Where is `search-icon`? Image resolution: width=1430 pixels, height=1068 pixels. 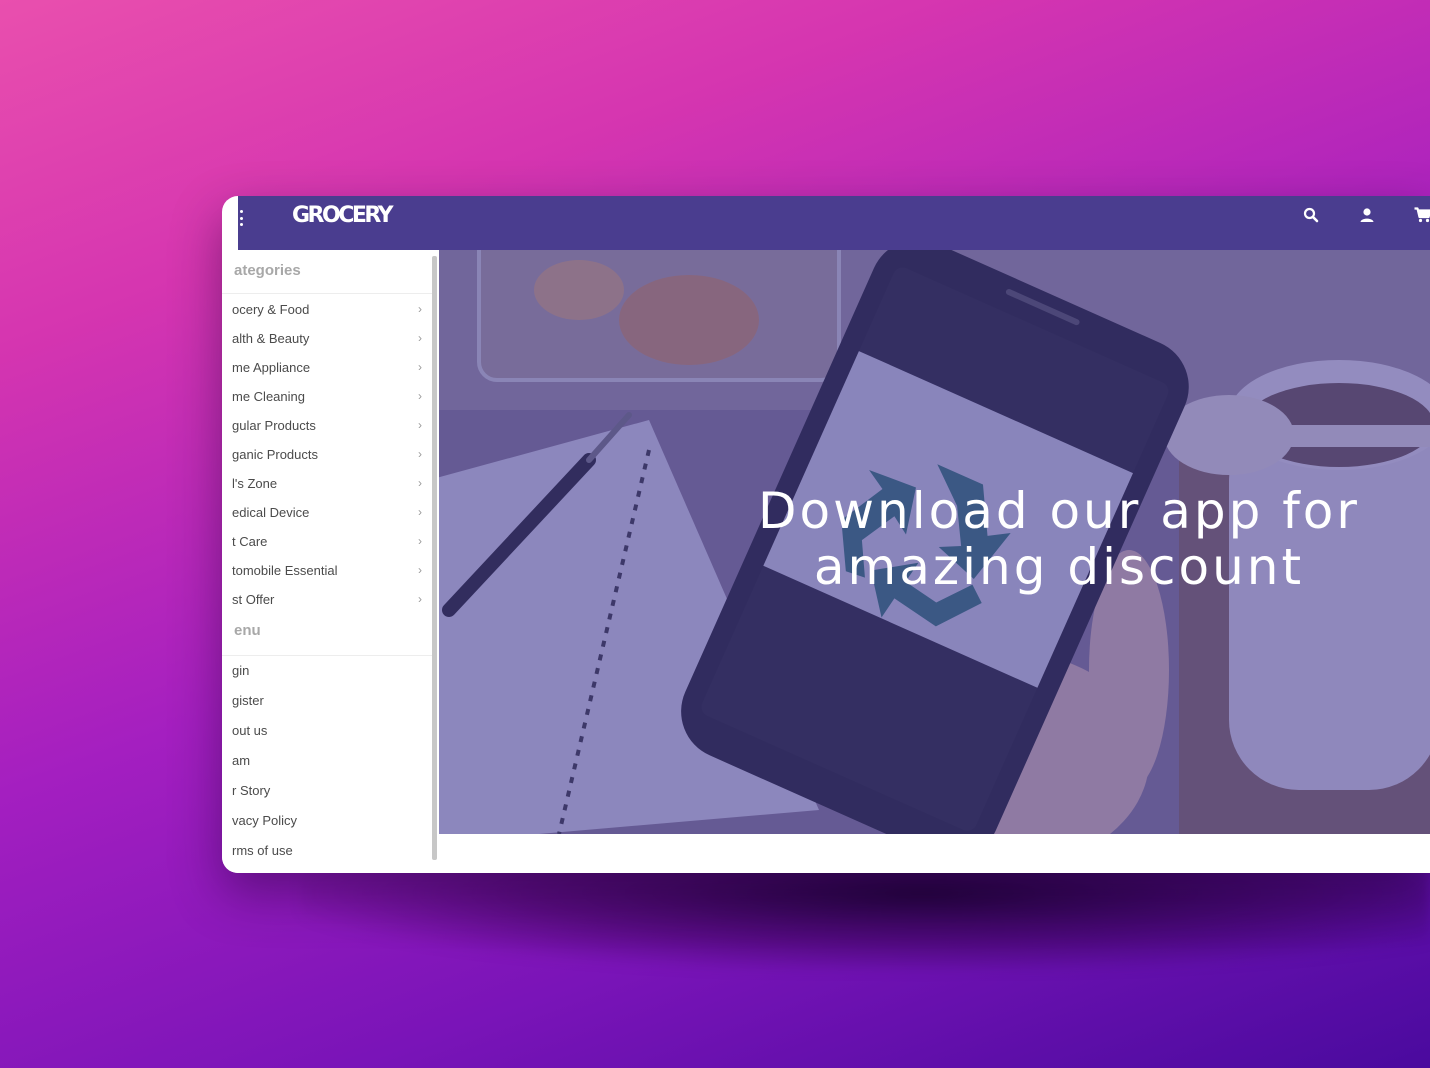 search-icon is located at coordinates (1311, 215).